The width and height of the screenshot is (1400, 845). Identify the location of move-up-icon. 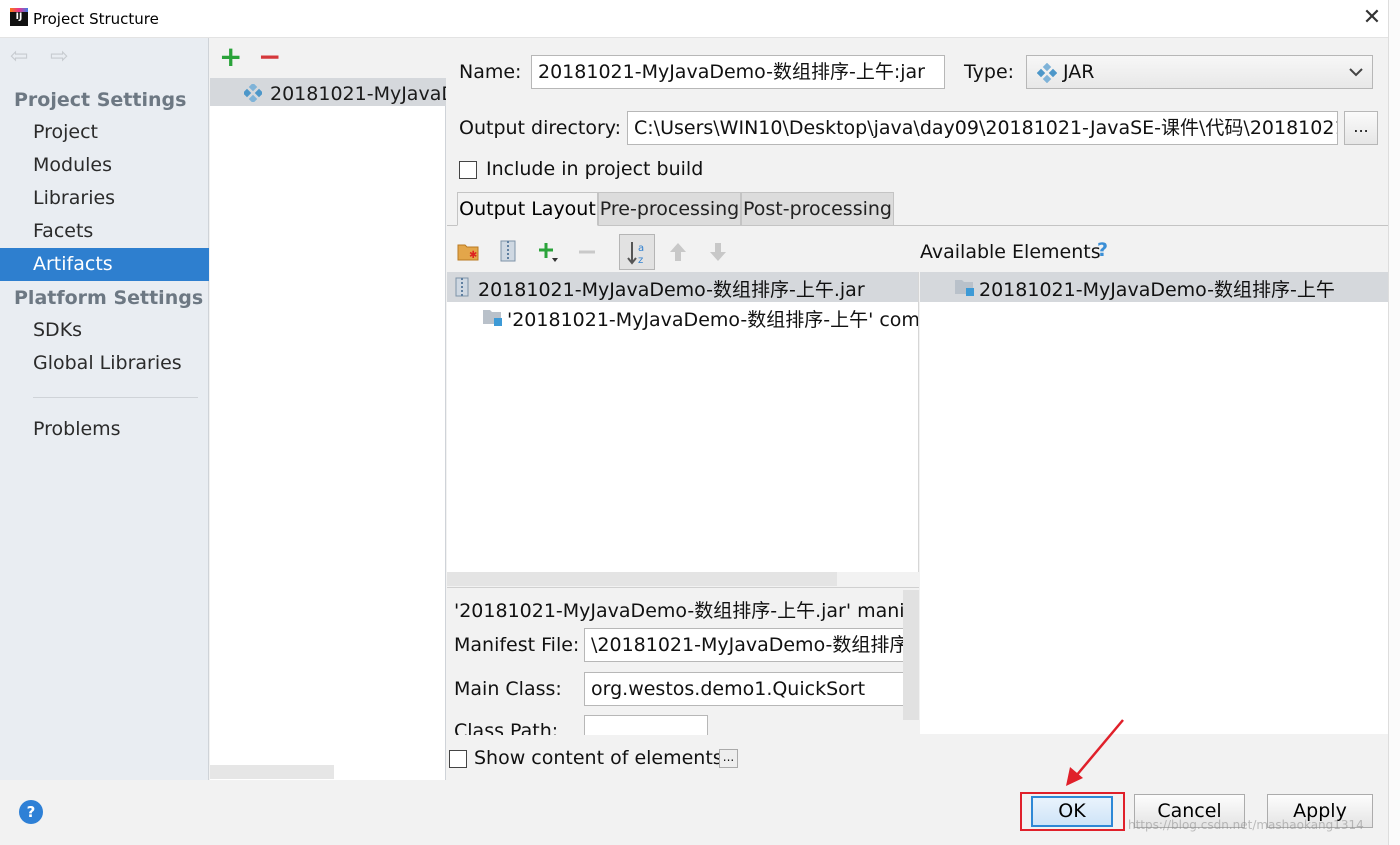
(678, 252).